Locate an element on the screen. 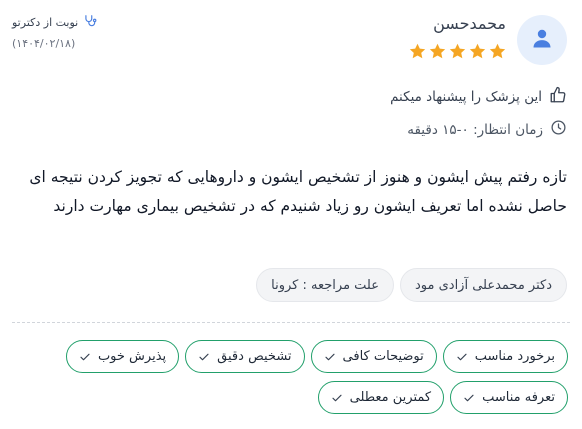 The width and height of the screenshot is (582, 429). feedback-chip: کمترین معطلی is located at coordinates (381, 397).